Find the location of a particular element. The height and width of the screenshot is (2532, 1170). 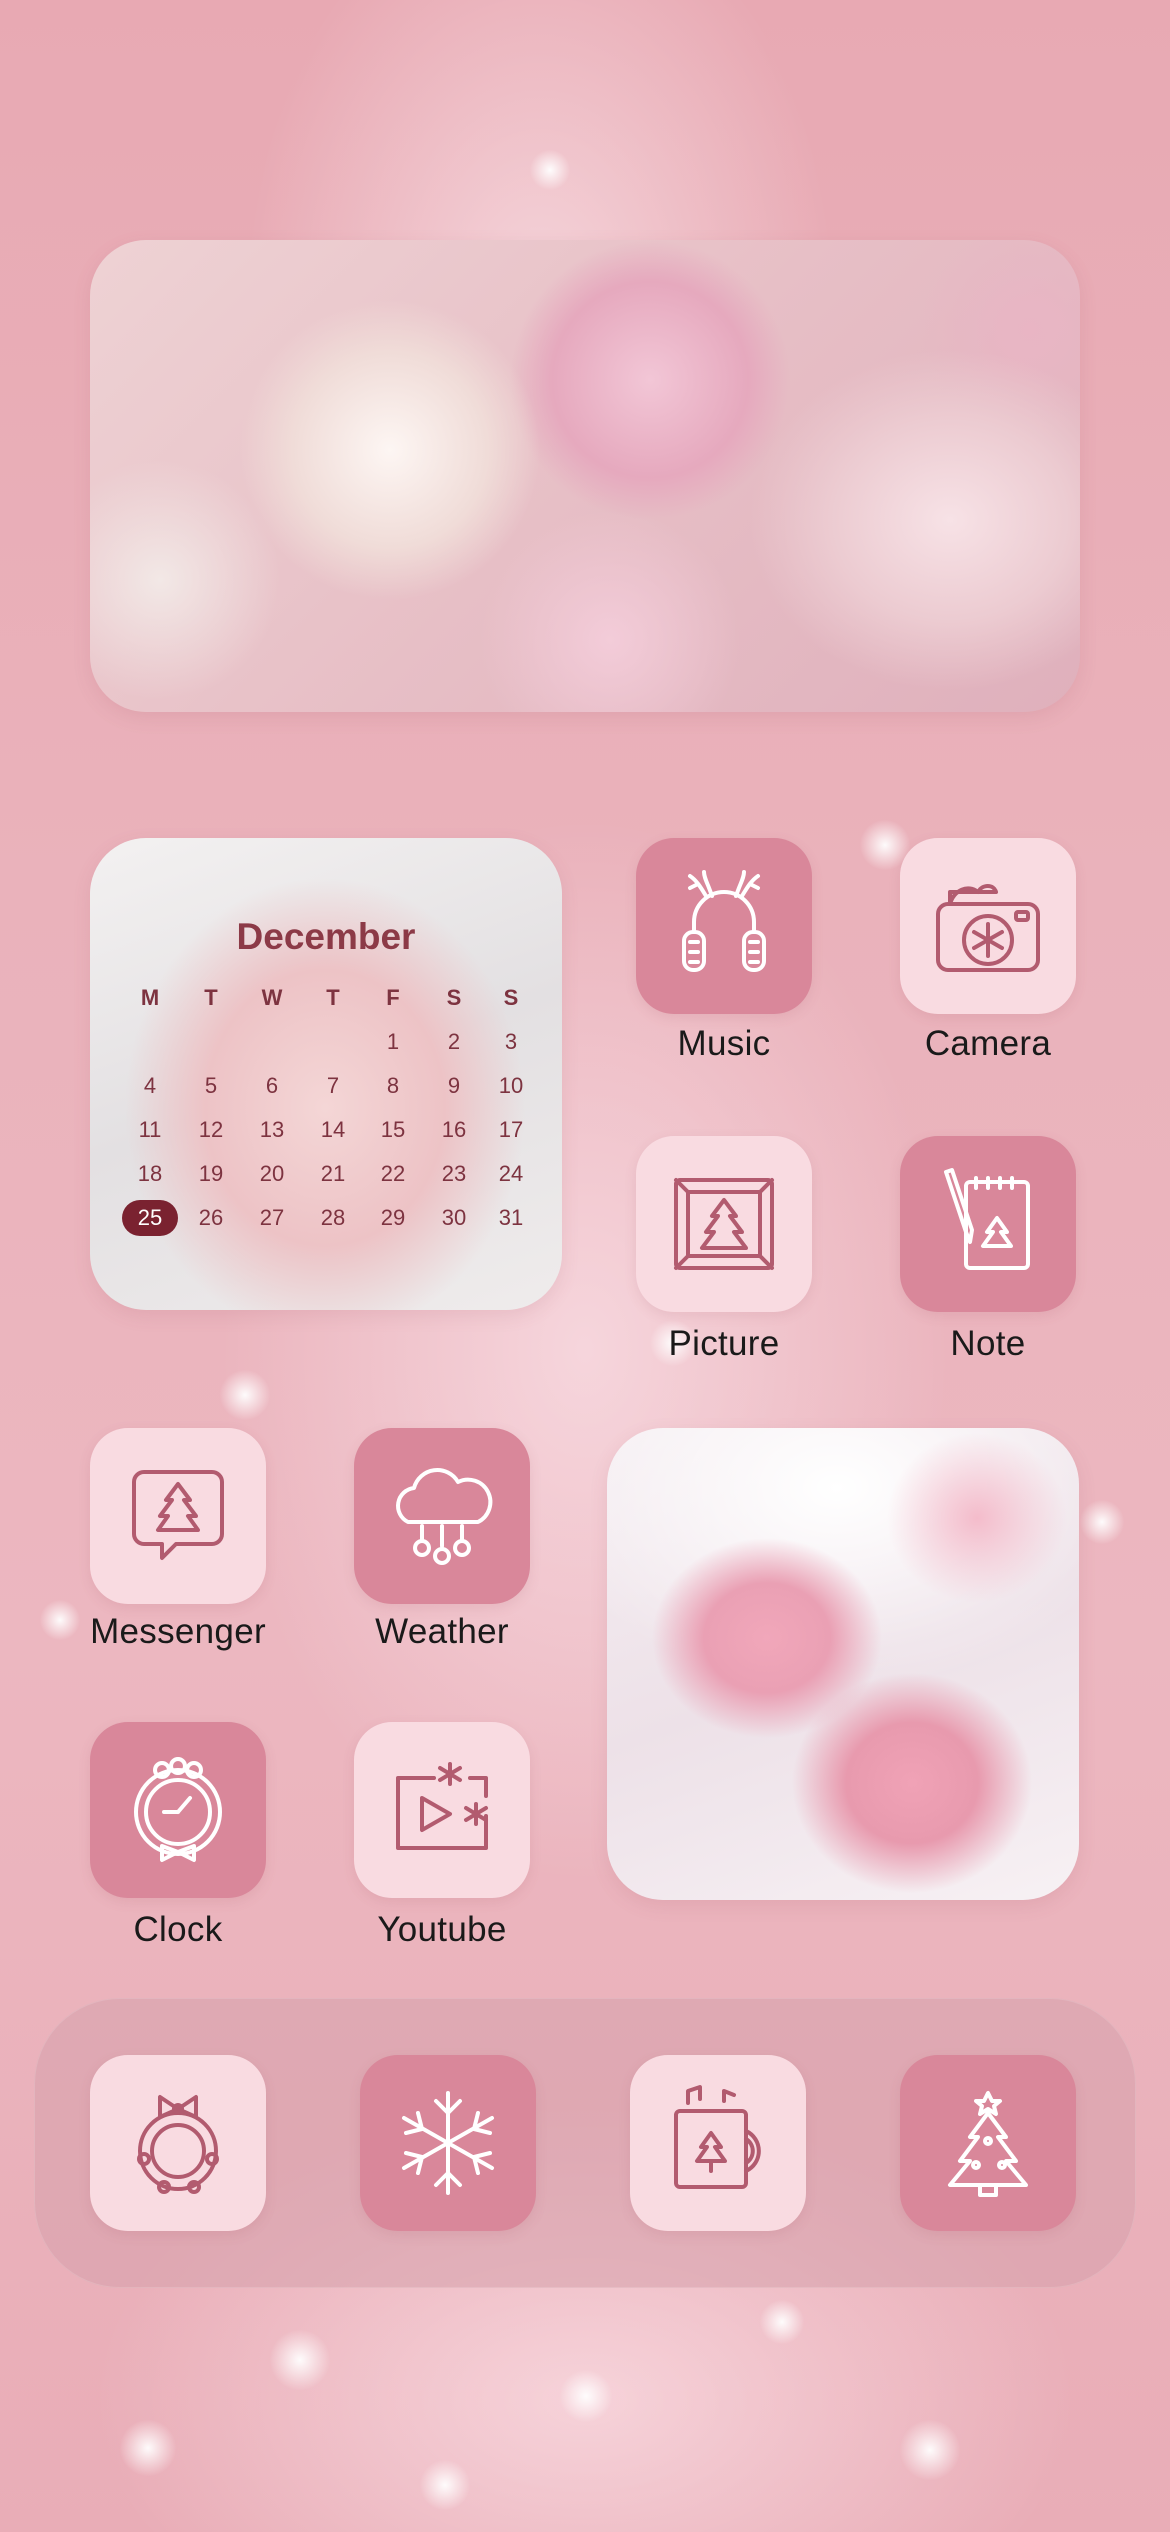

christmas-tree-icon is located at coordinates (988, 2143).